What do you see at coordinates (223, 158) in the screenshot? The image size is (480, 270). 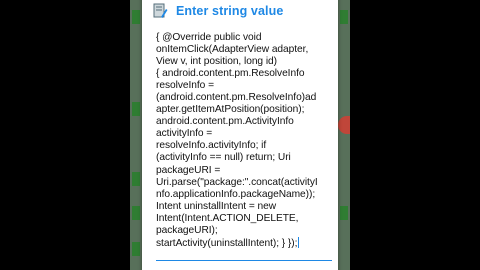 I see `code-line: (activityInfo == null) return; Uri` at bounding box center [223, 158].